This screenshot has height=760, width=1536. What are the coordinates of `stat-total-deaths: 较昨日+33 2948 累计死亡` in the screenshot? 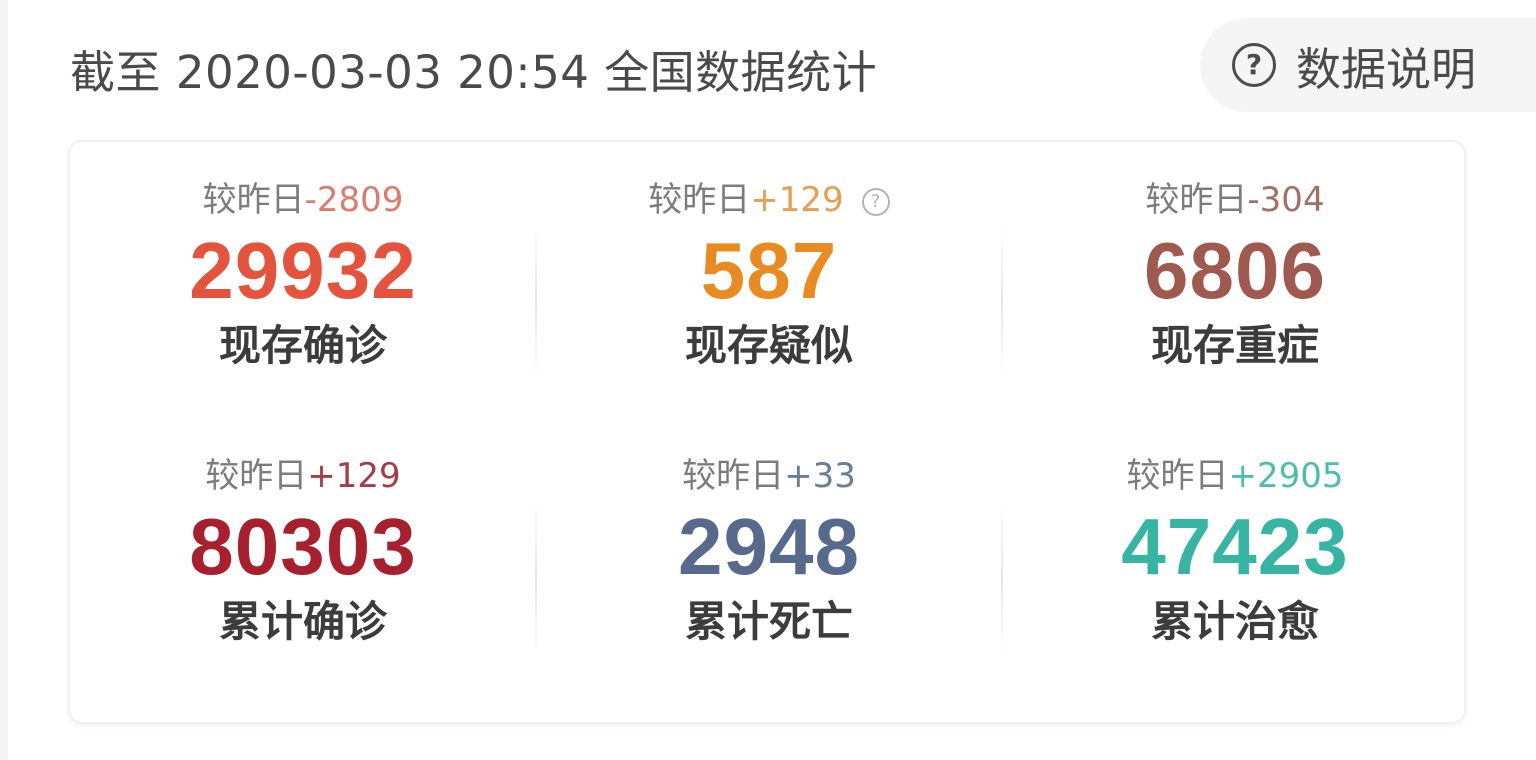 It's located at (769, 551).